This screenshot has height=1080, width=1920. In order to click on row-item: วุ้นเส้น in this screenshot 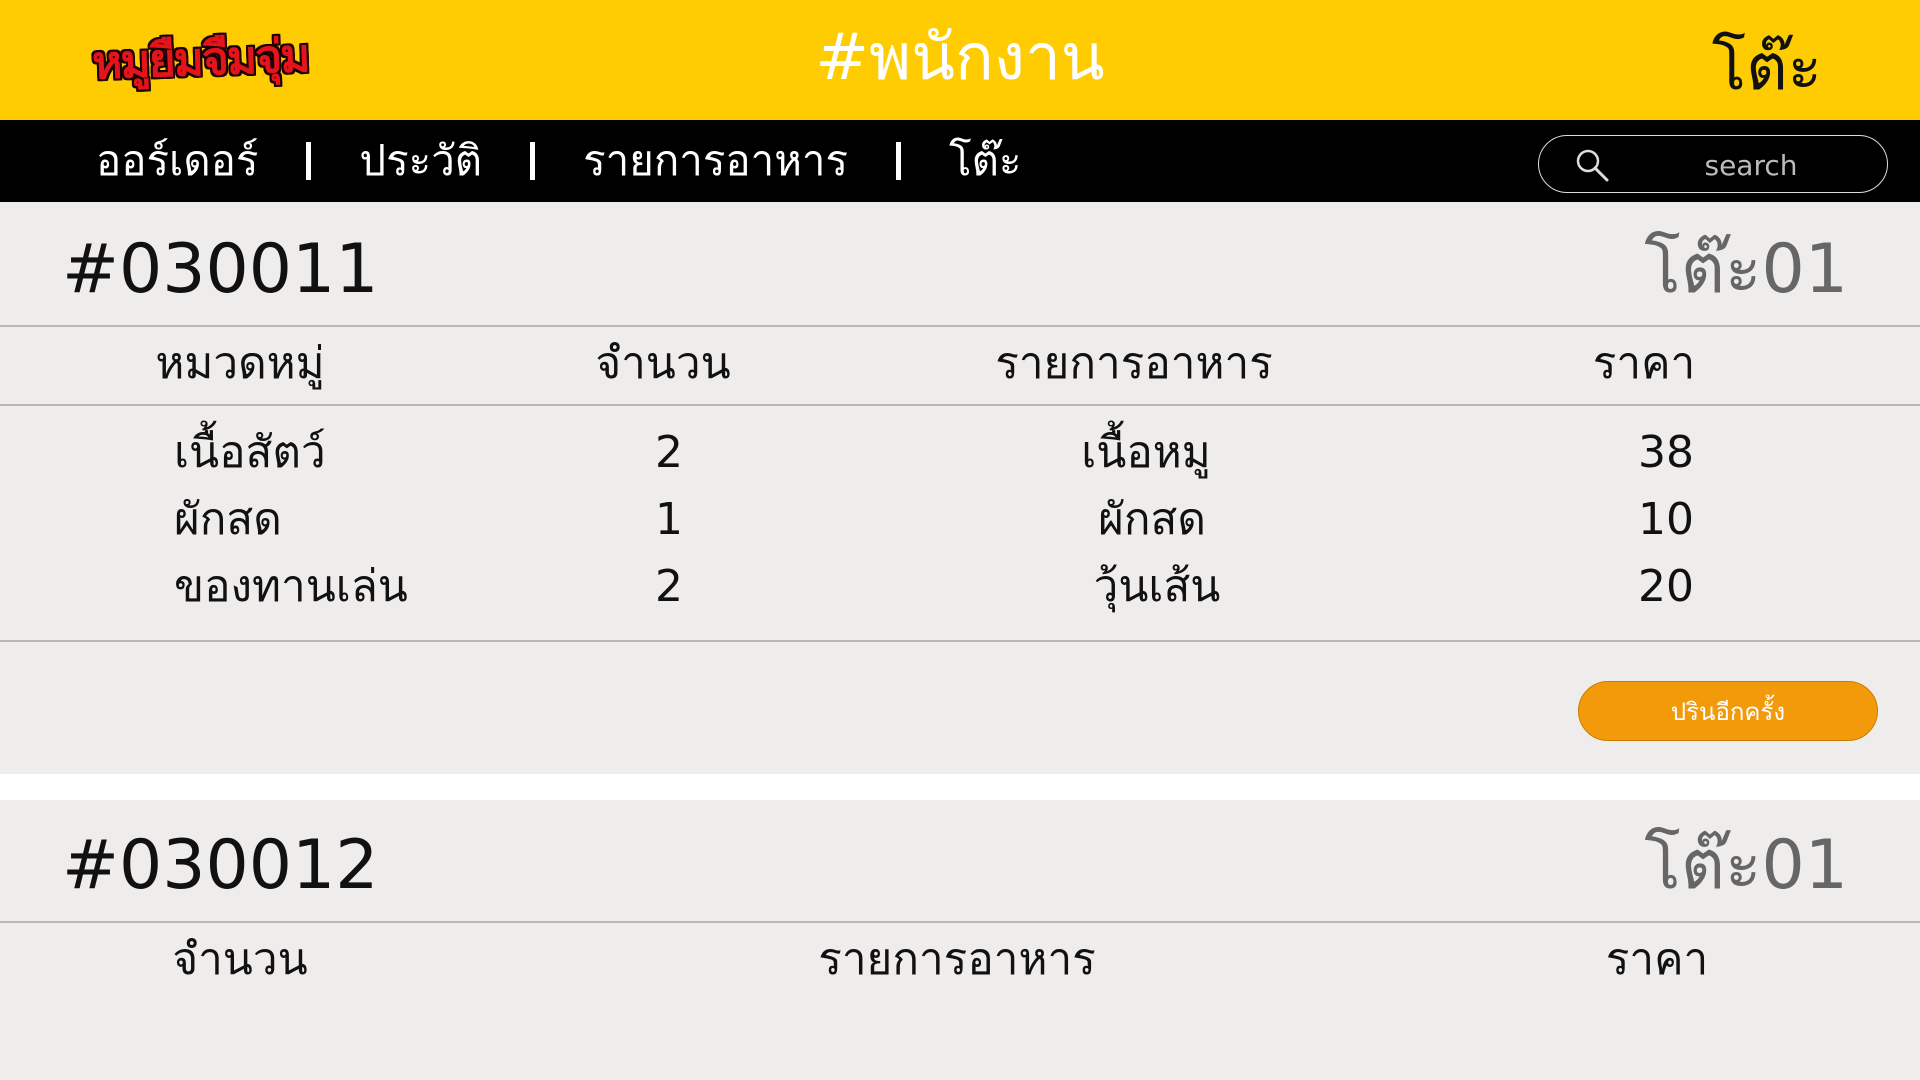, I will do `click(1157, 586)`.